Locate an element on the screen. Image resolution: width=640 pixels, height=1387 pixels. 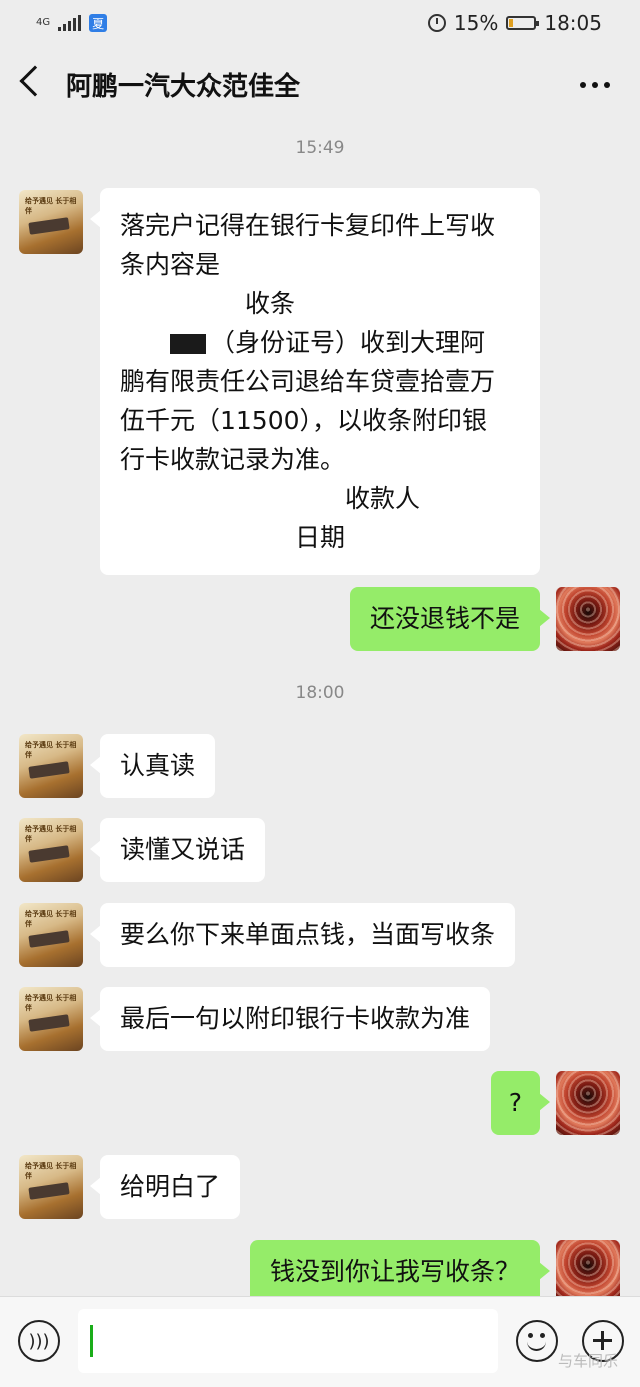
status-right: 15% 18:05 is located at coordinates (514, 23).